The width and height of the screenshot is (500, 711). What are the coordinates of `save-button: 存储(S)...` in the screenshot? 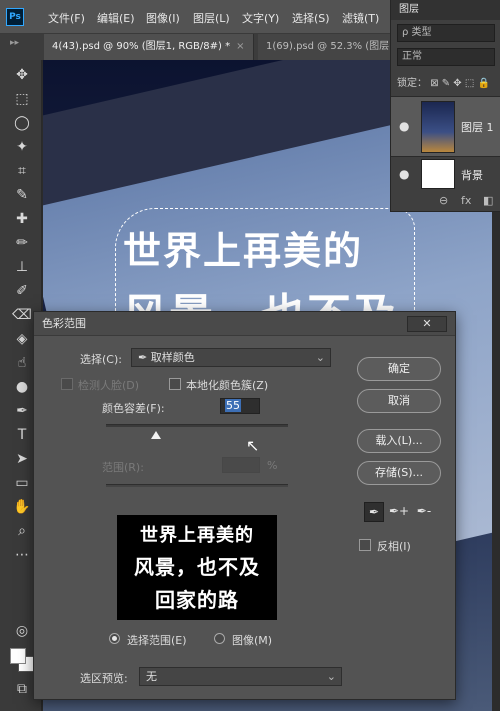 It's located at (399, 473).